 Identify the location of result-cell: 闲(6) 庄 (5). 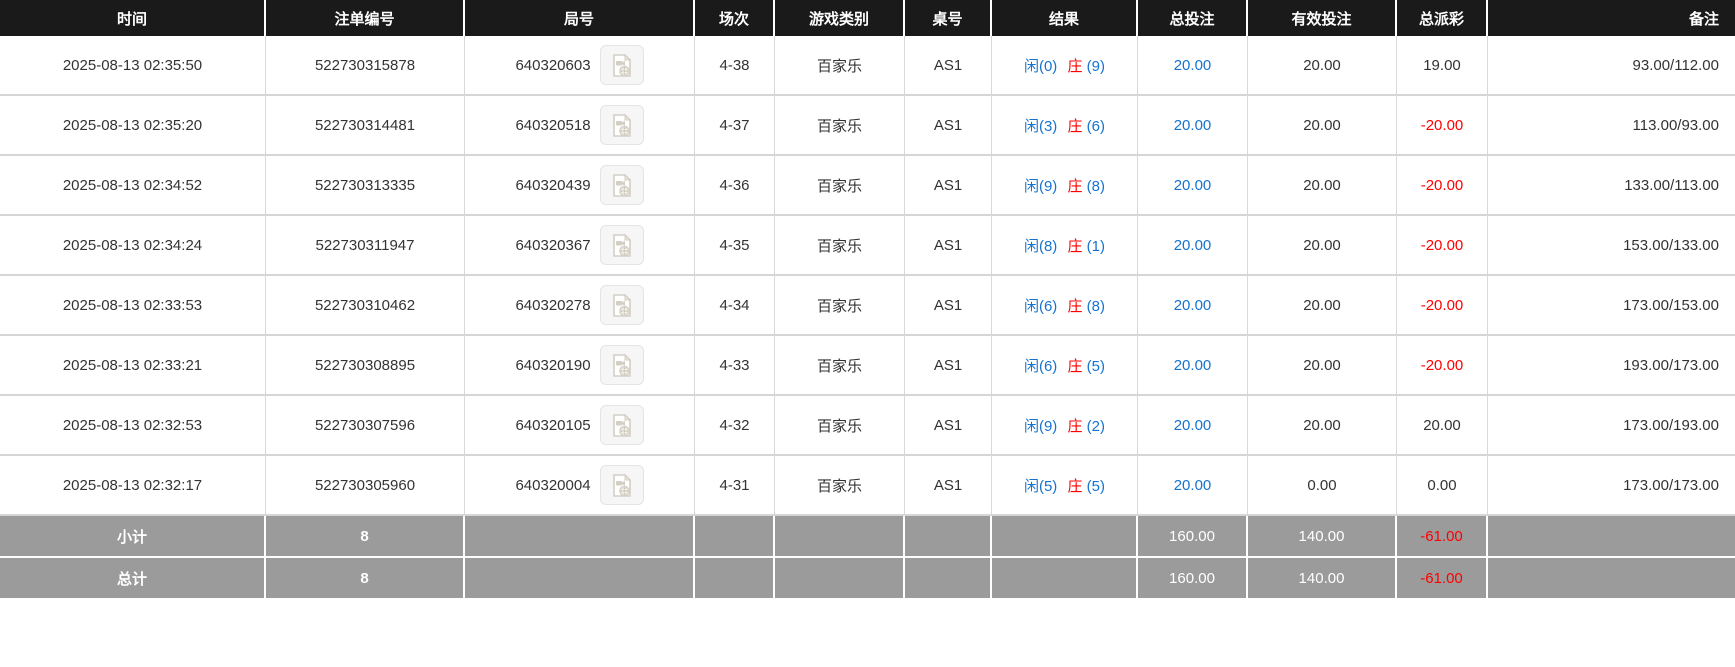
(1065, 366).